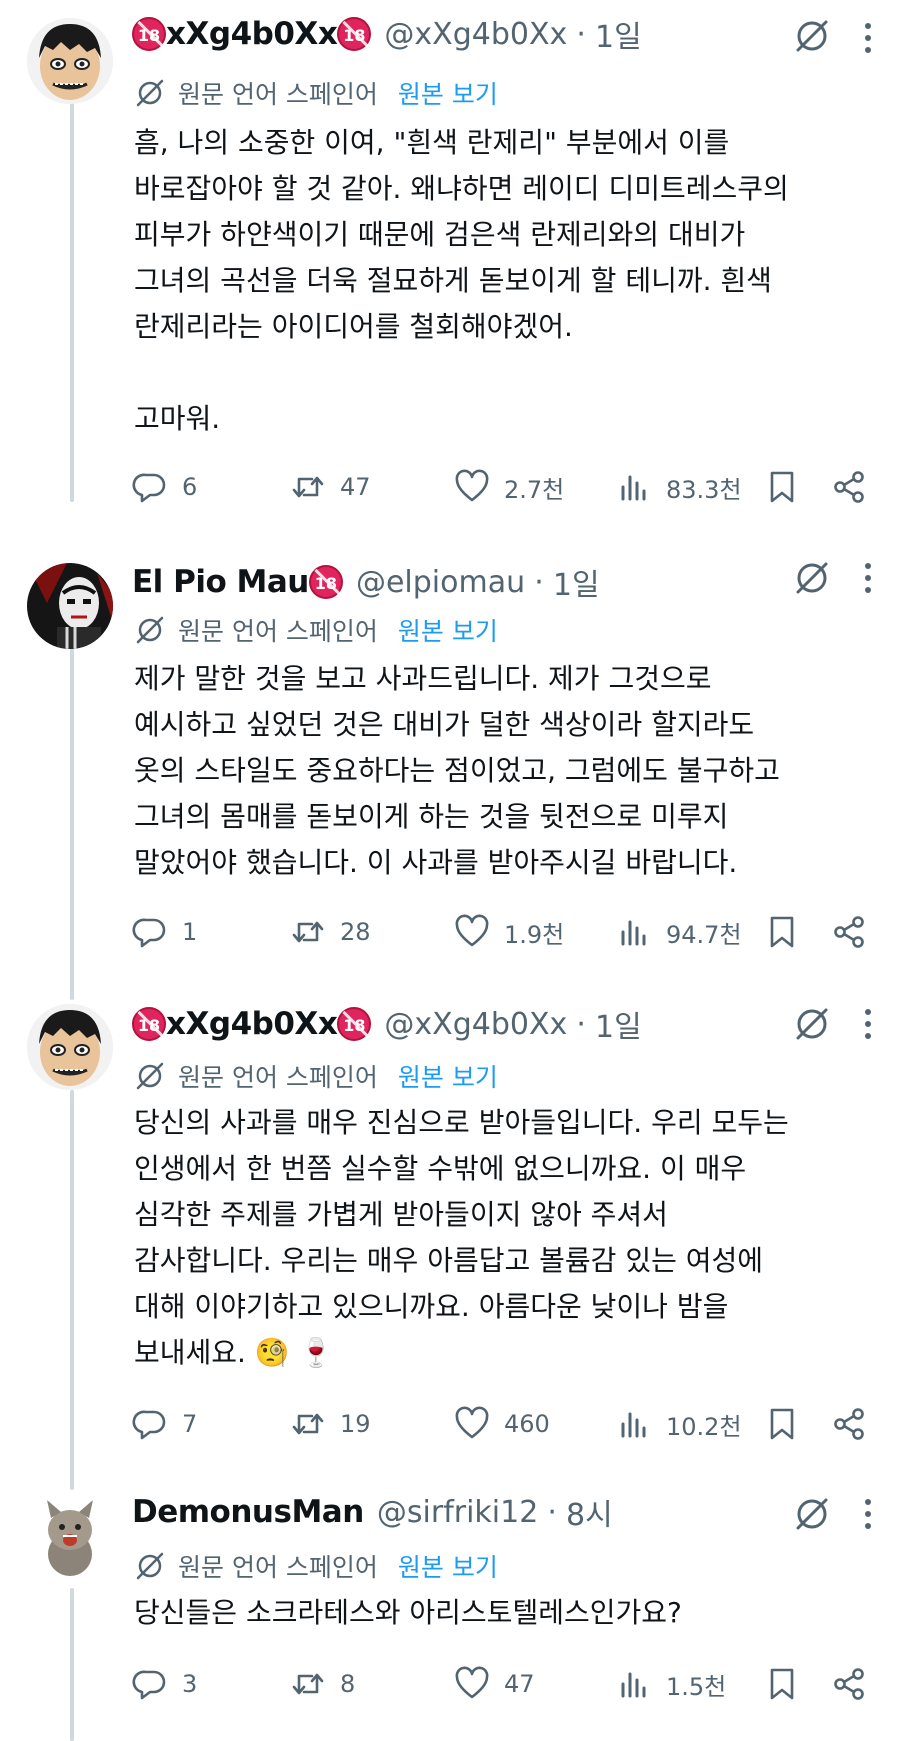 This screenshot has height=1741, width=900. Describe the element at coordinates (190, 1684) in the screenshot. I see `reply-count: 3` at that location.